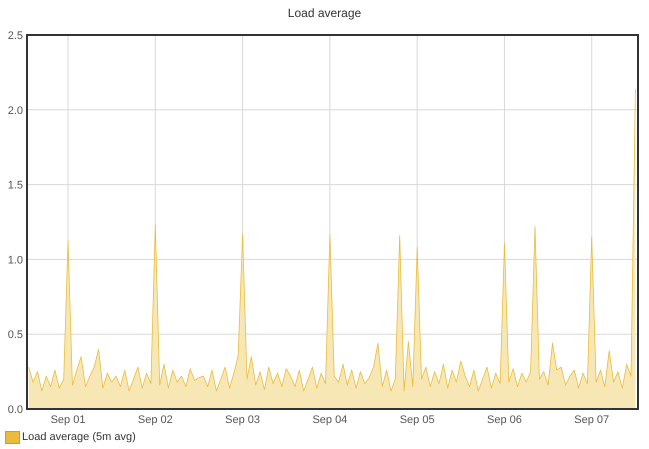  Describe the element at coordinates (155, 420) in the screenshot. I see `tick-label: Sep 02` at that location.